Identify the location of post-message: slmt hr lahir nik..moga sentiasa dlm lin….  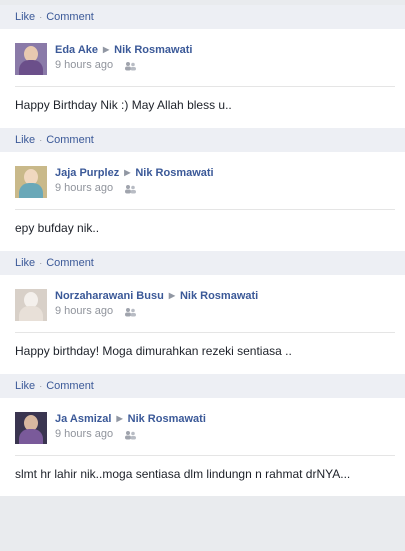
(183, 474).